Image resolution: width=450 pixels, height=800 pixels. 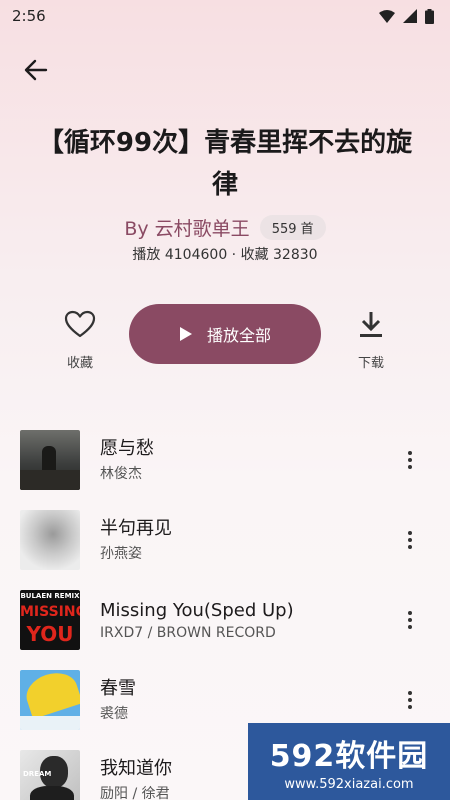 I want to click on watermark-brand: 592软件园, so click(x=349, y=756).